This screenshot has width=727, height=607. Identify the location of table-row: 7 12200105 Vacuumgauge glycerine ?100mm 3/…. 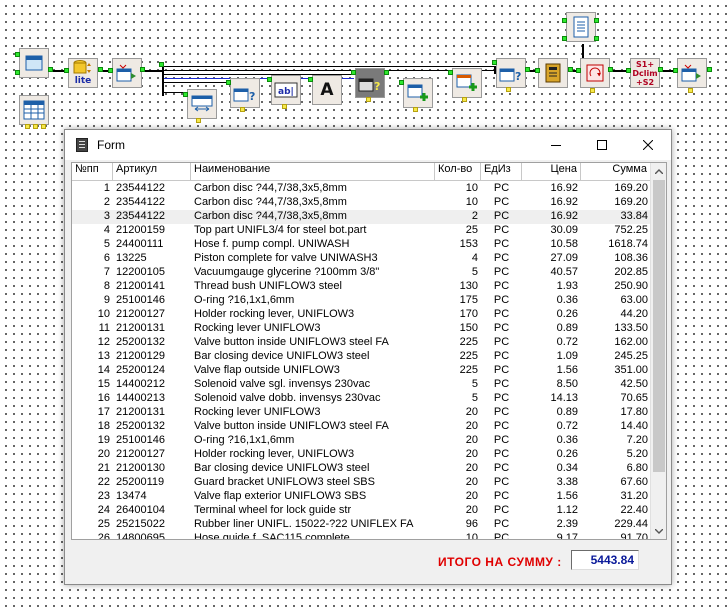
(361, 273).